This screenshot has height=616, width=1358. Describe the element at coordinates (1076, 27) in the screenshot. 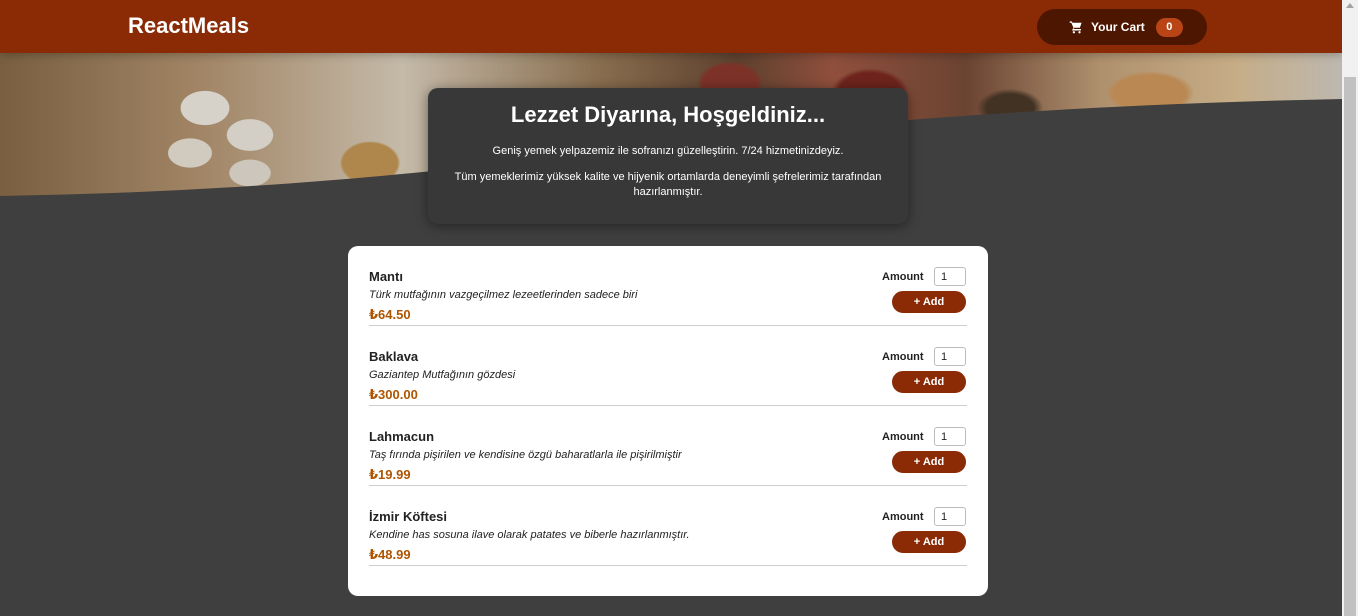

I see `cart-icon` at that location.